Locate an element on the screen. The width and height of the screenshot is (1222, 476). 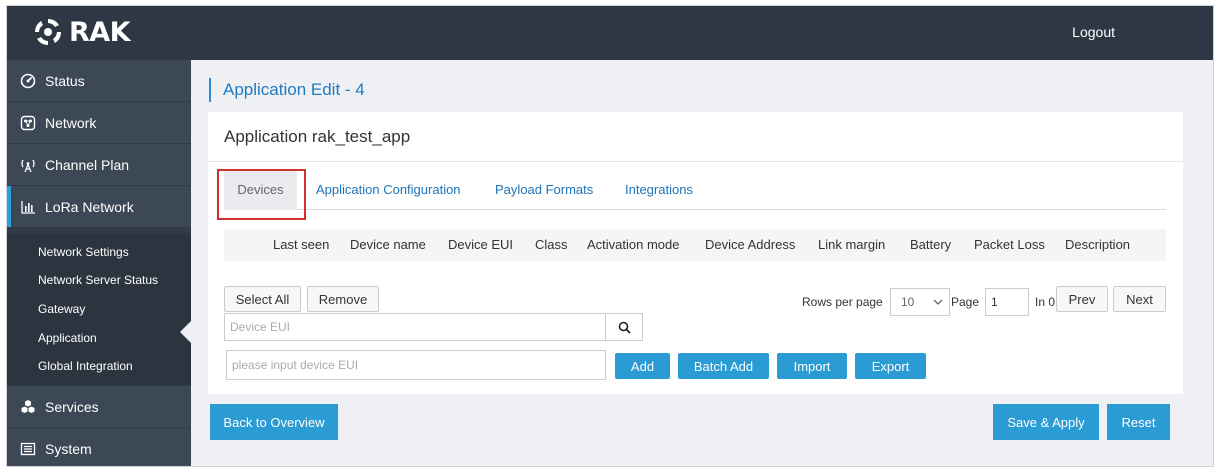
brand-logo: RAK is located at coordinates (82, 32).